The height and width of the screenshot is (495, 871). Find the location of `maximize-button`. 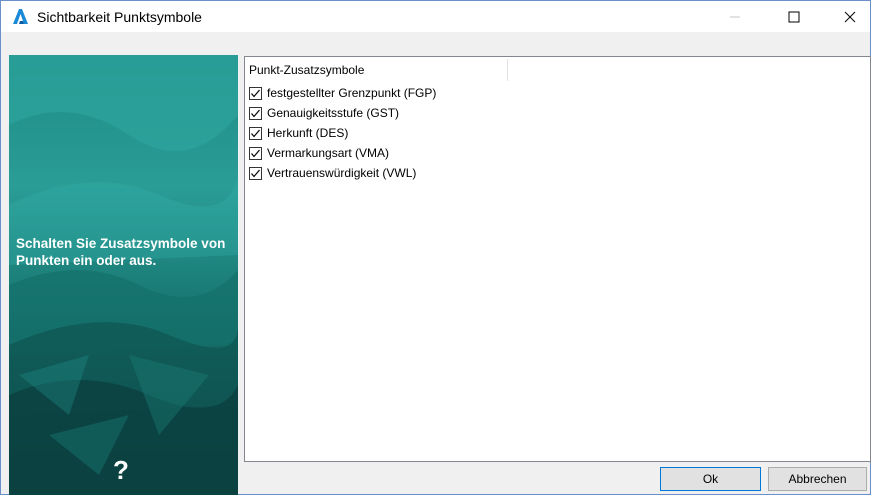

maximize-button is located at coordinates (794, 16).